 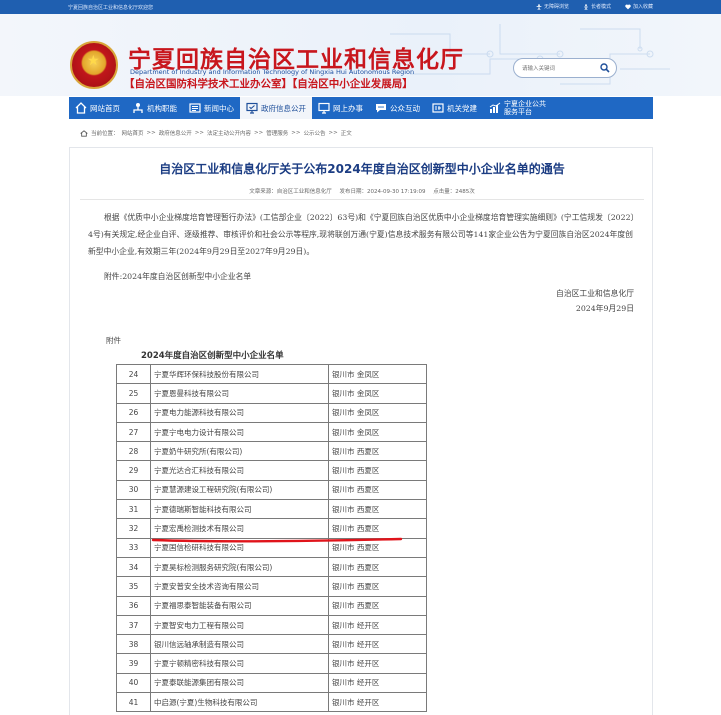 I want to click on breadcrumb-management: 管理服务, so click(x=277, y=133).